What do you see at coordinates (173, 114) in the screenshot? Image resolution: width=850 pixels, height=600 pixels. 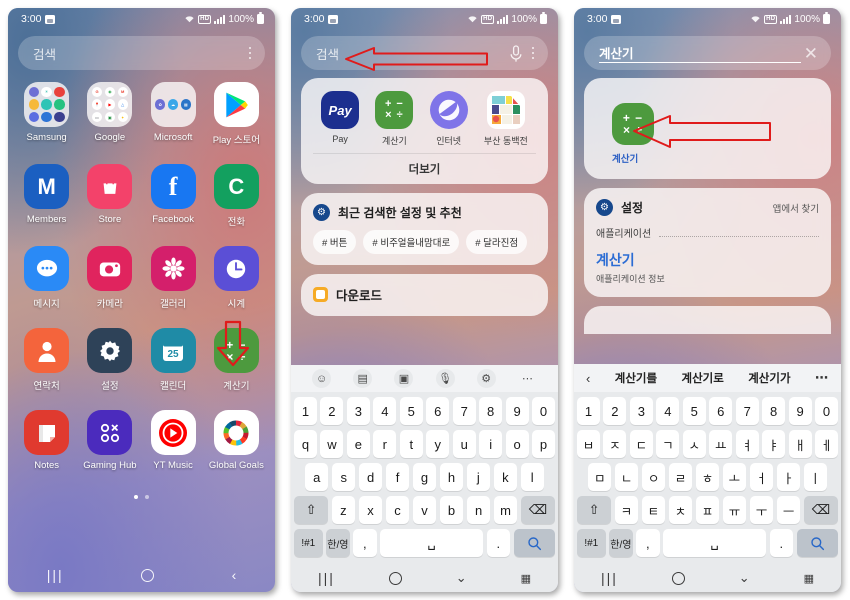 I see `app-folder-microsoft: ✿ ☁ ▦ Microsoft` at bounding box center [173, 114].